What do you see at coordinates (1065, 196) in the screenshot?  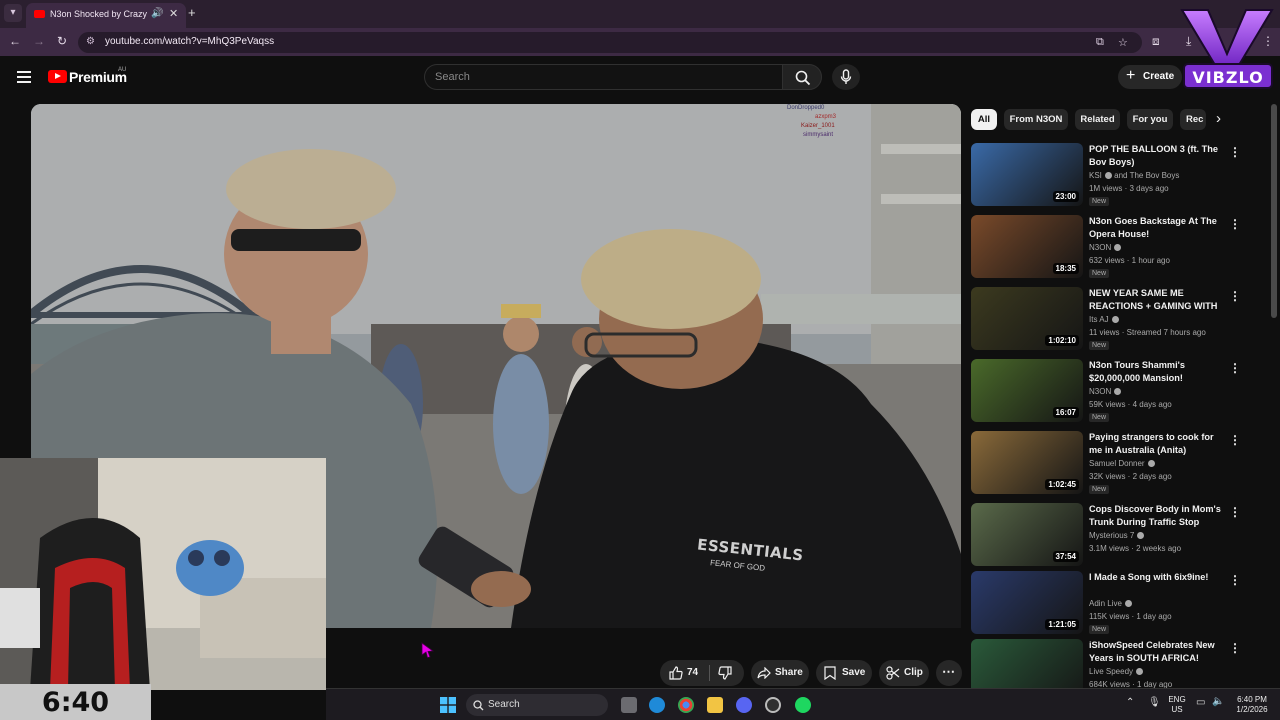 I see `video-duration: 23:00` at bounding box center [1065, 196].